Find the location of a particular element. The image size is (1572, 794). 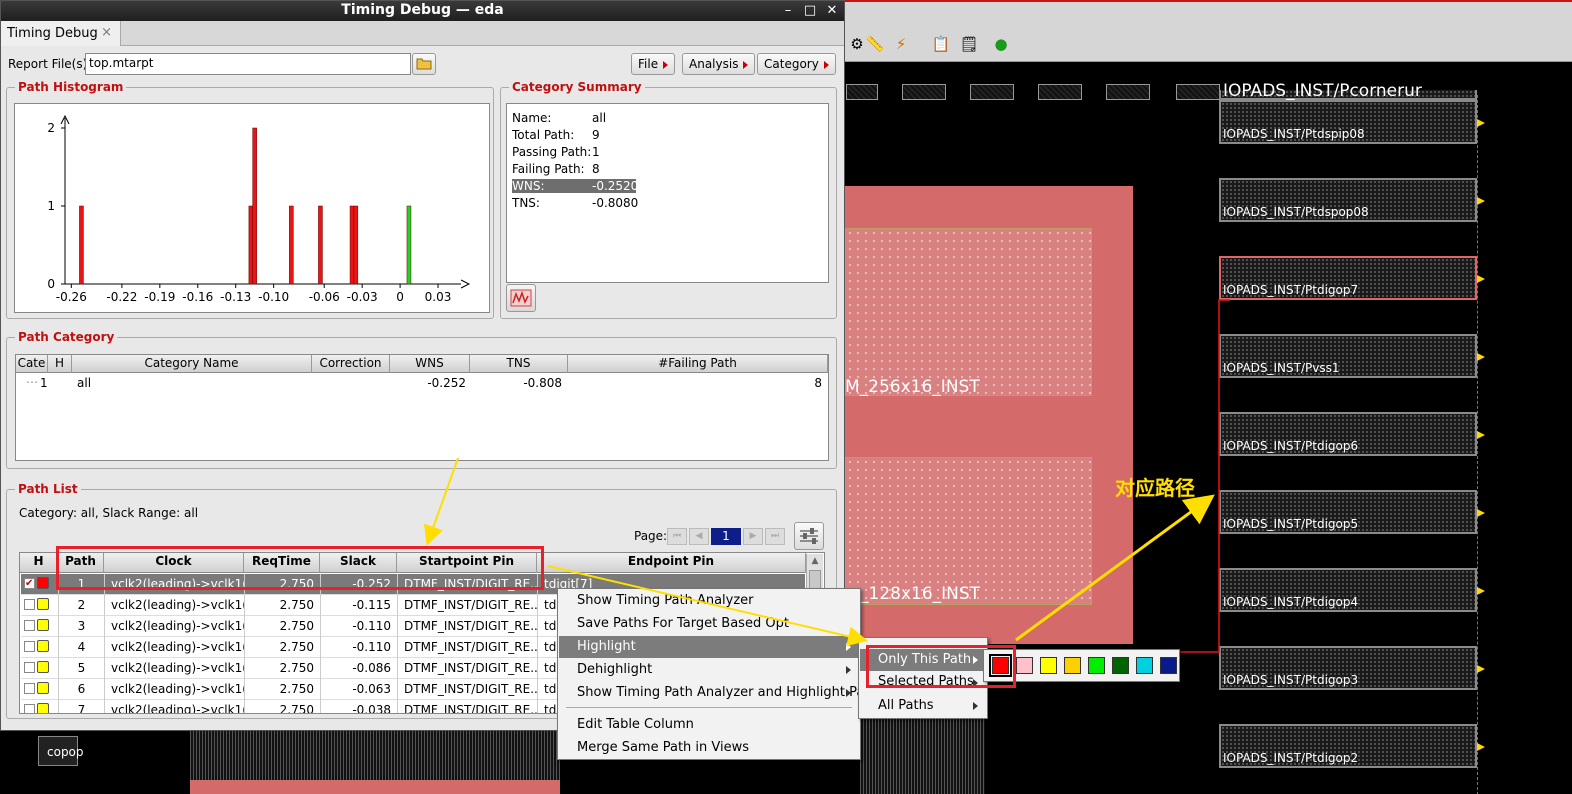

annotation-corresponding-path: 对应路径 is located at coordinates (1155, 488).